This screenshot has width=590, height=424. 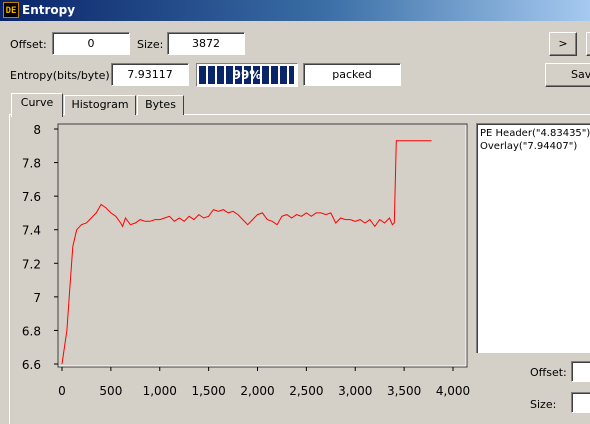 I want to click on y-tick-label: 7.4, so click(x=31, y=231).